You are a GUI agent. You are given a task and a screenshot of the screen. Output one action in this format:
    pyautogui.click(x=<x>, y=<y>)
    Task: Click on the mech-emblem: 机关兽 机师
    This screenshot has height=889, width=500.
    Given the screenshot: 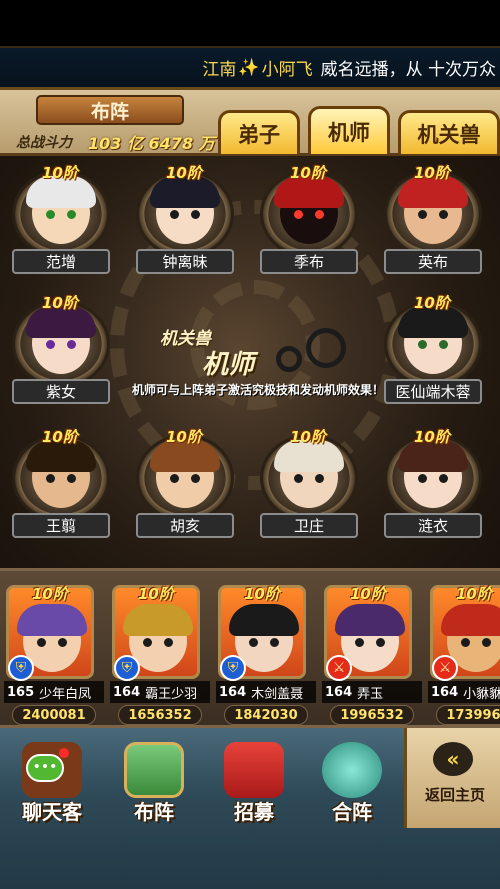 What is the action you would take?
    pyautogui.click(x=254, y=351)
    